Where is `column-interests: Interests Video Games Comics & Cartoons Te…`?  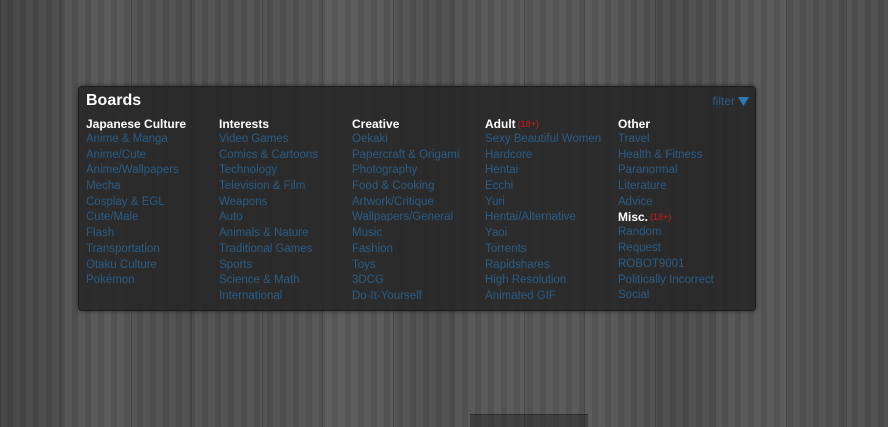 column-interests: Interests Video Games Comics & Cartoons Te… is located at coordinates (284, 211).